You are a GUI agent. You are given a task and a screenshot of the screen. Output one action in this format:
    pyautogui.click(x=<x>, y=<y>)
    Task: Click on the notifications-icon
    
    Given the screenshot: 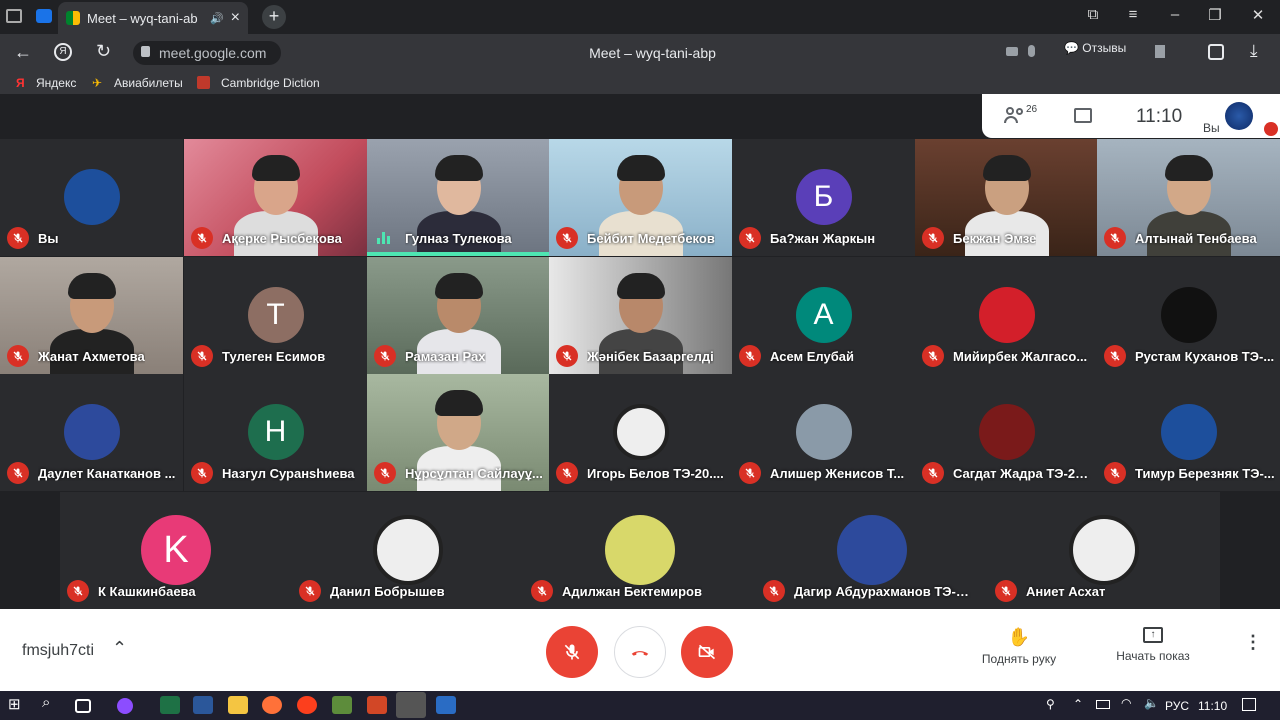 What is the action you would take?
    pyautogui.click(x=1249, y=704)
    